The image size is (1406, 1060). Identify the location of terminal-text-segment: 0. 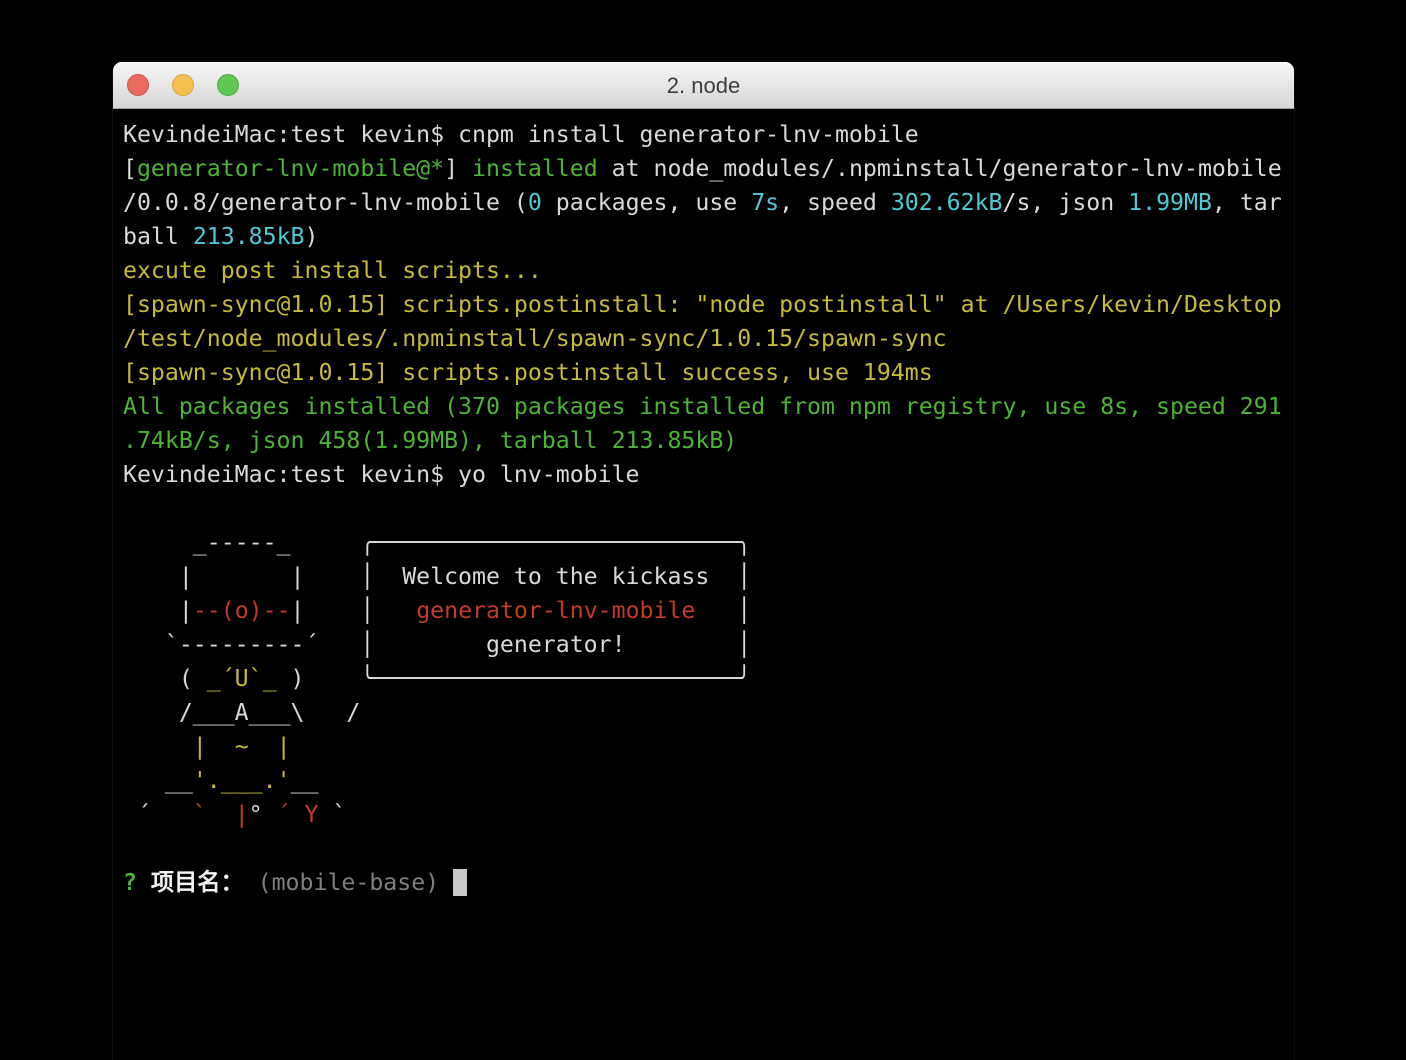
(534, 202).